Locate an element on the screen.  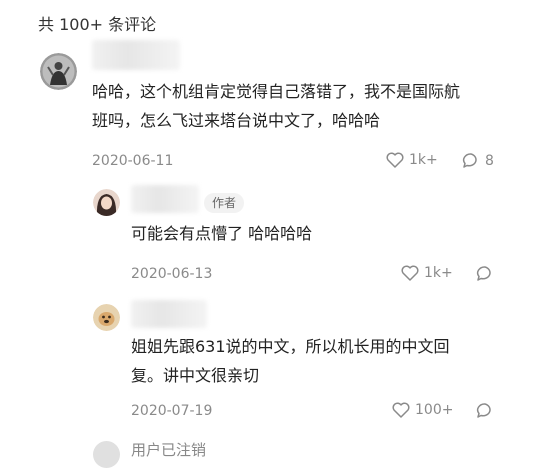
reply-text: 姐姐先跟631说的中文，所以机长用的中文回复。讲中文很亲切 is located at coordinates (290, 361).